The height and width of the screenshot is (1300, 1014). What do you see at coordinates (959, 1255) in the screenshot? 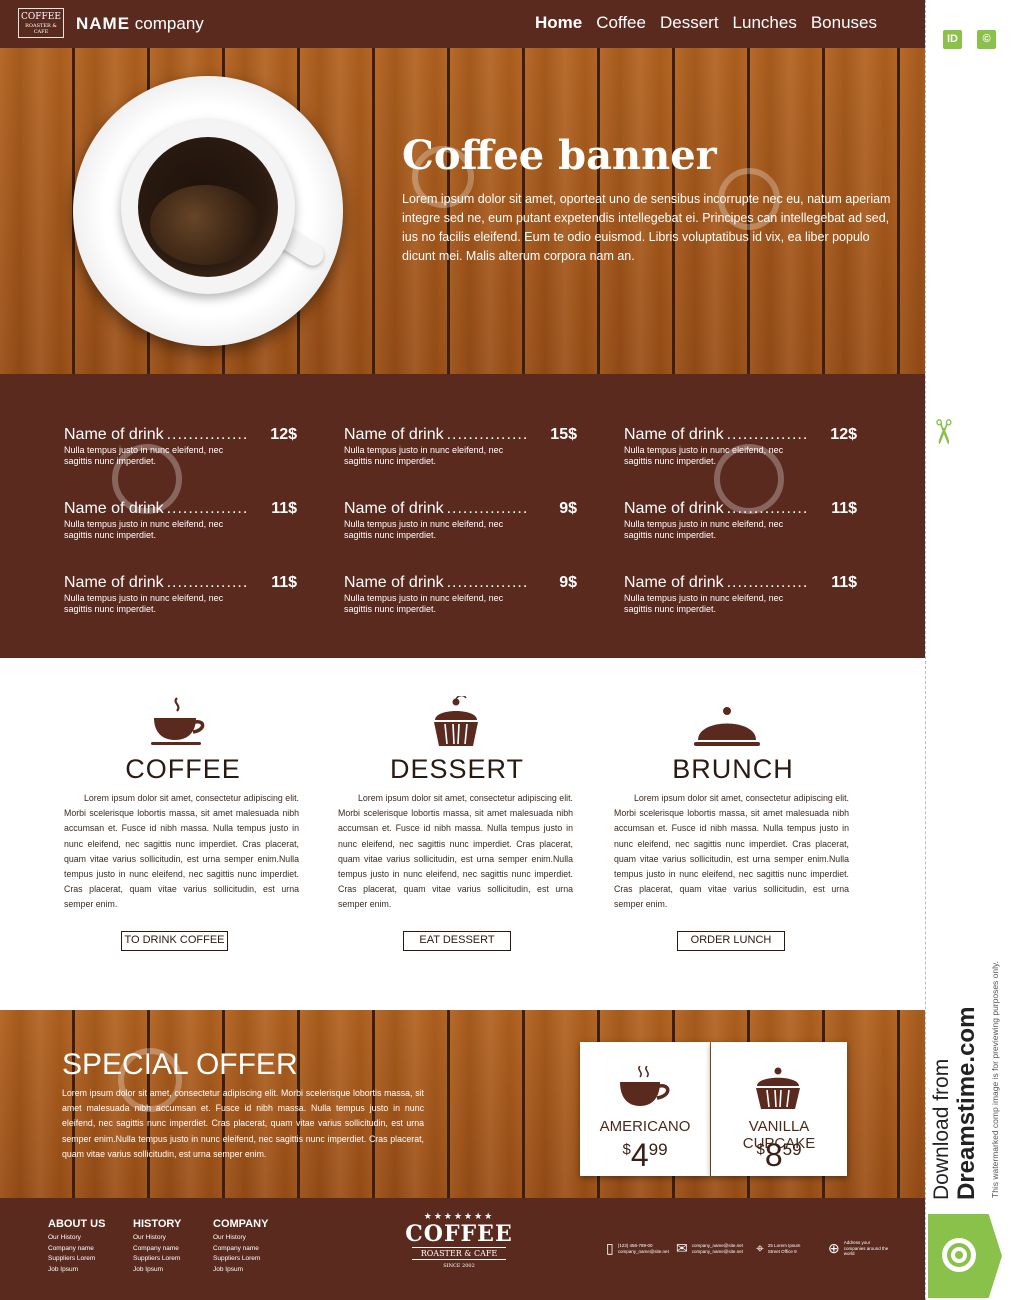
I see `swirl-shape-inner` at bounding box center [959, 1255].